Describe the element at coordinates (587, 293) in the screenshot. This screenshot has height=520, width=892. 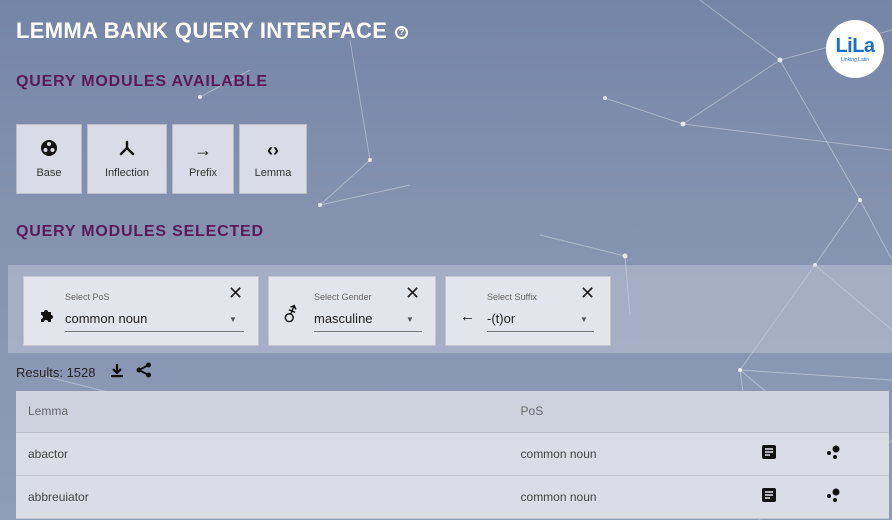
I see `suffix-filter-close-icon: ✕` at that location.